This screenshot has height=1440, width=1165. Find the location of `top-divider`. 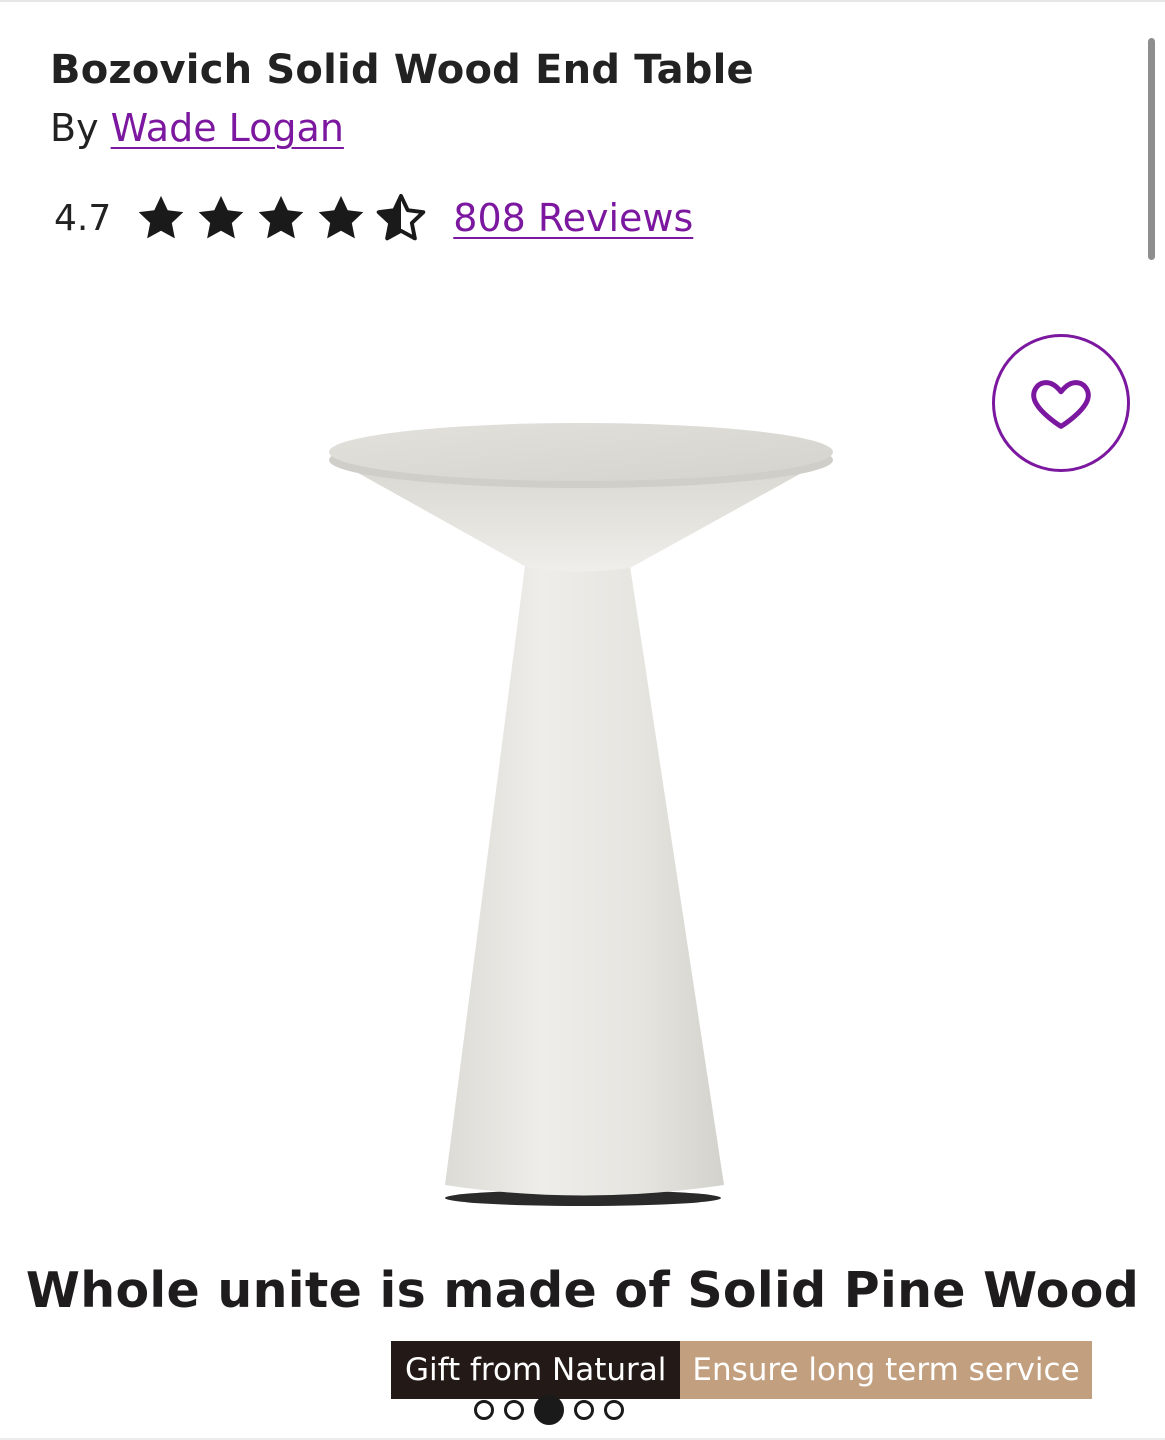

top-divider is located at coordinates (582, 1).